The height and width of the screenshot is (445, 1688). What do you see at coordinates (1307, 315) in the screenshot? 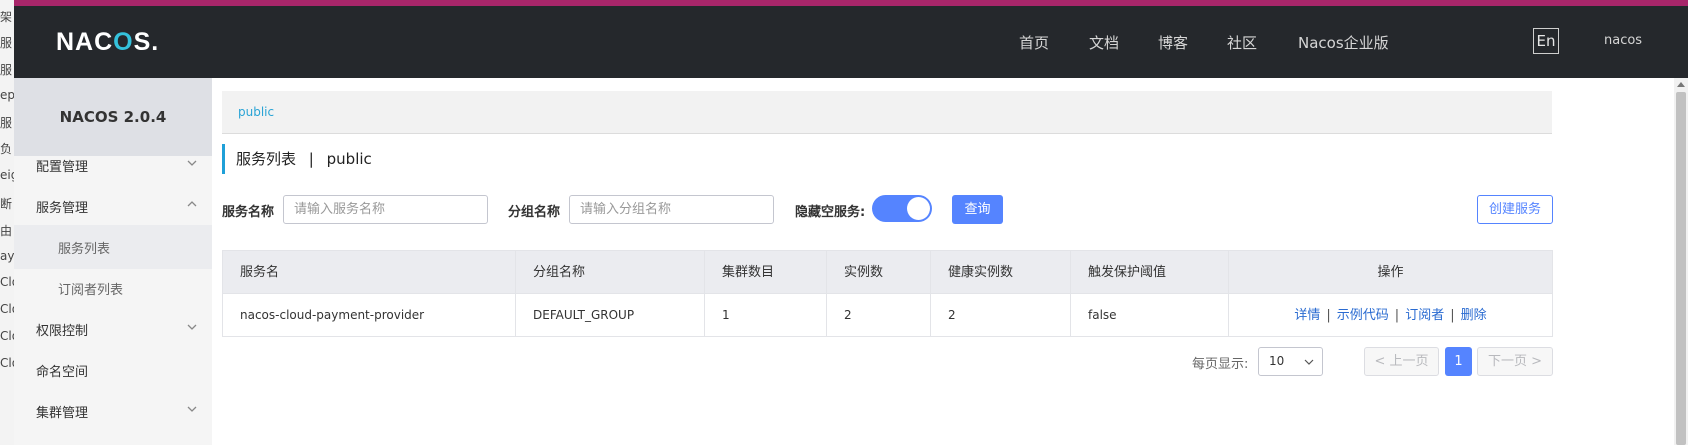
I see `action-detail-link: 详情` at bounding box center [1307, 315].